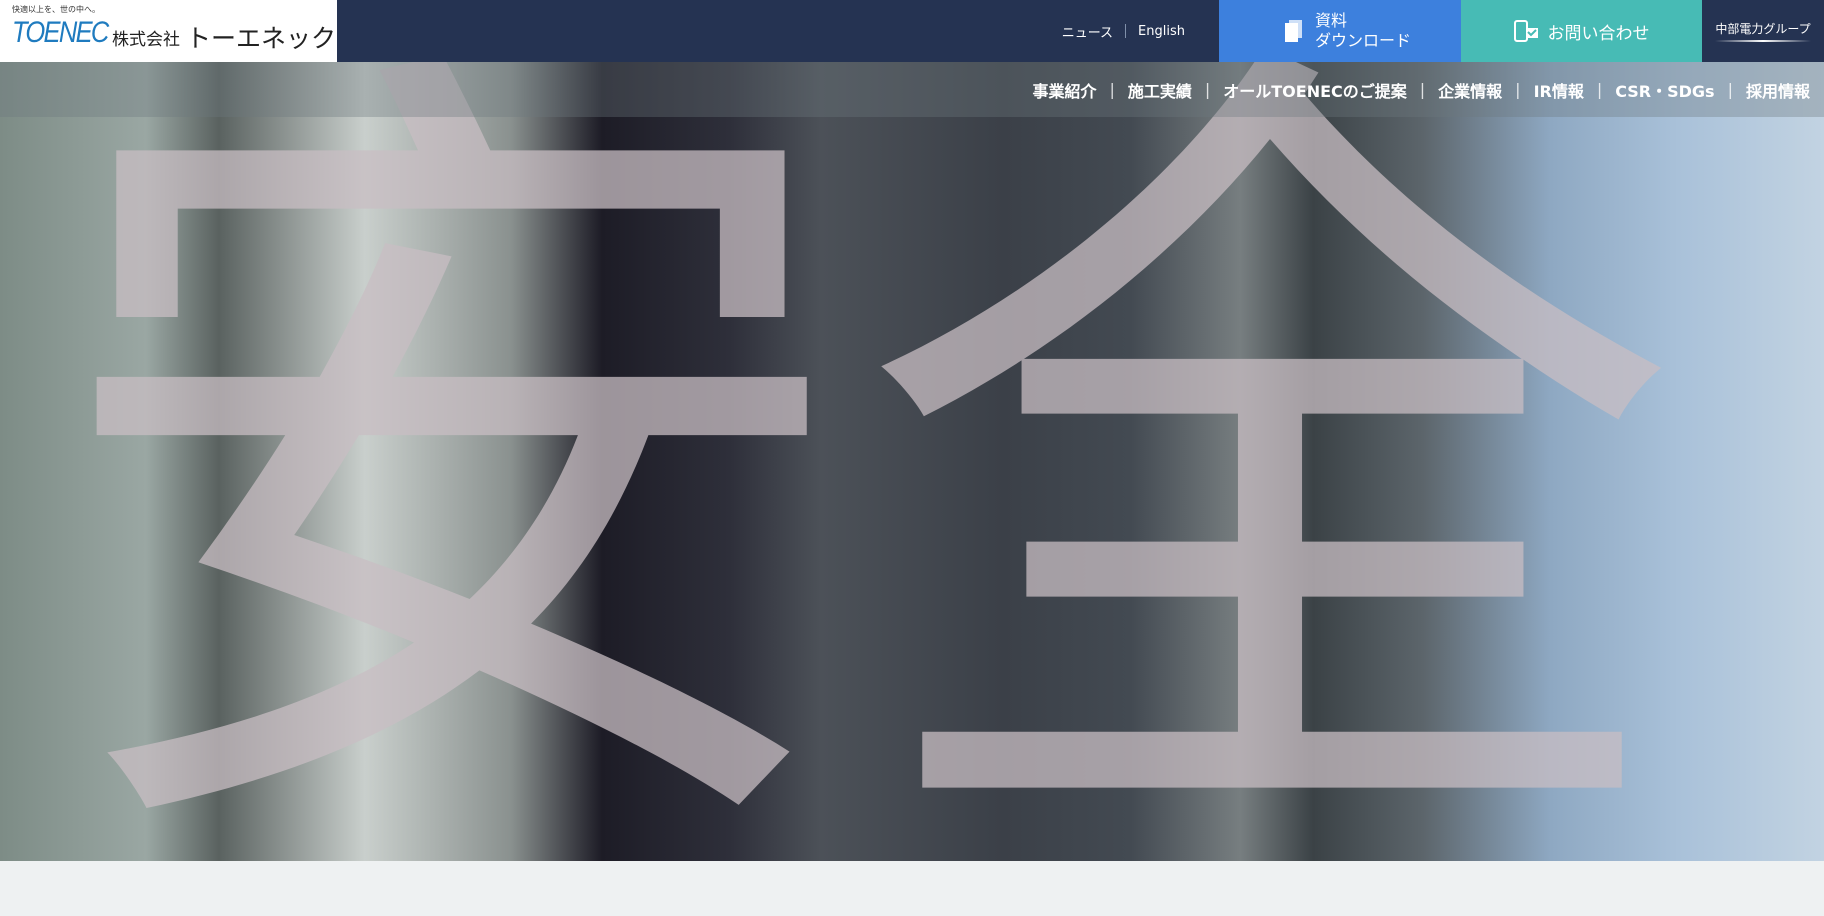 This screenshot has height=916, width=1824. I want to click on nav-business: 事業紹介, so click(1064, 90).